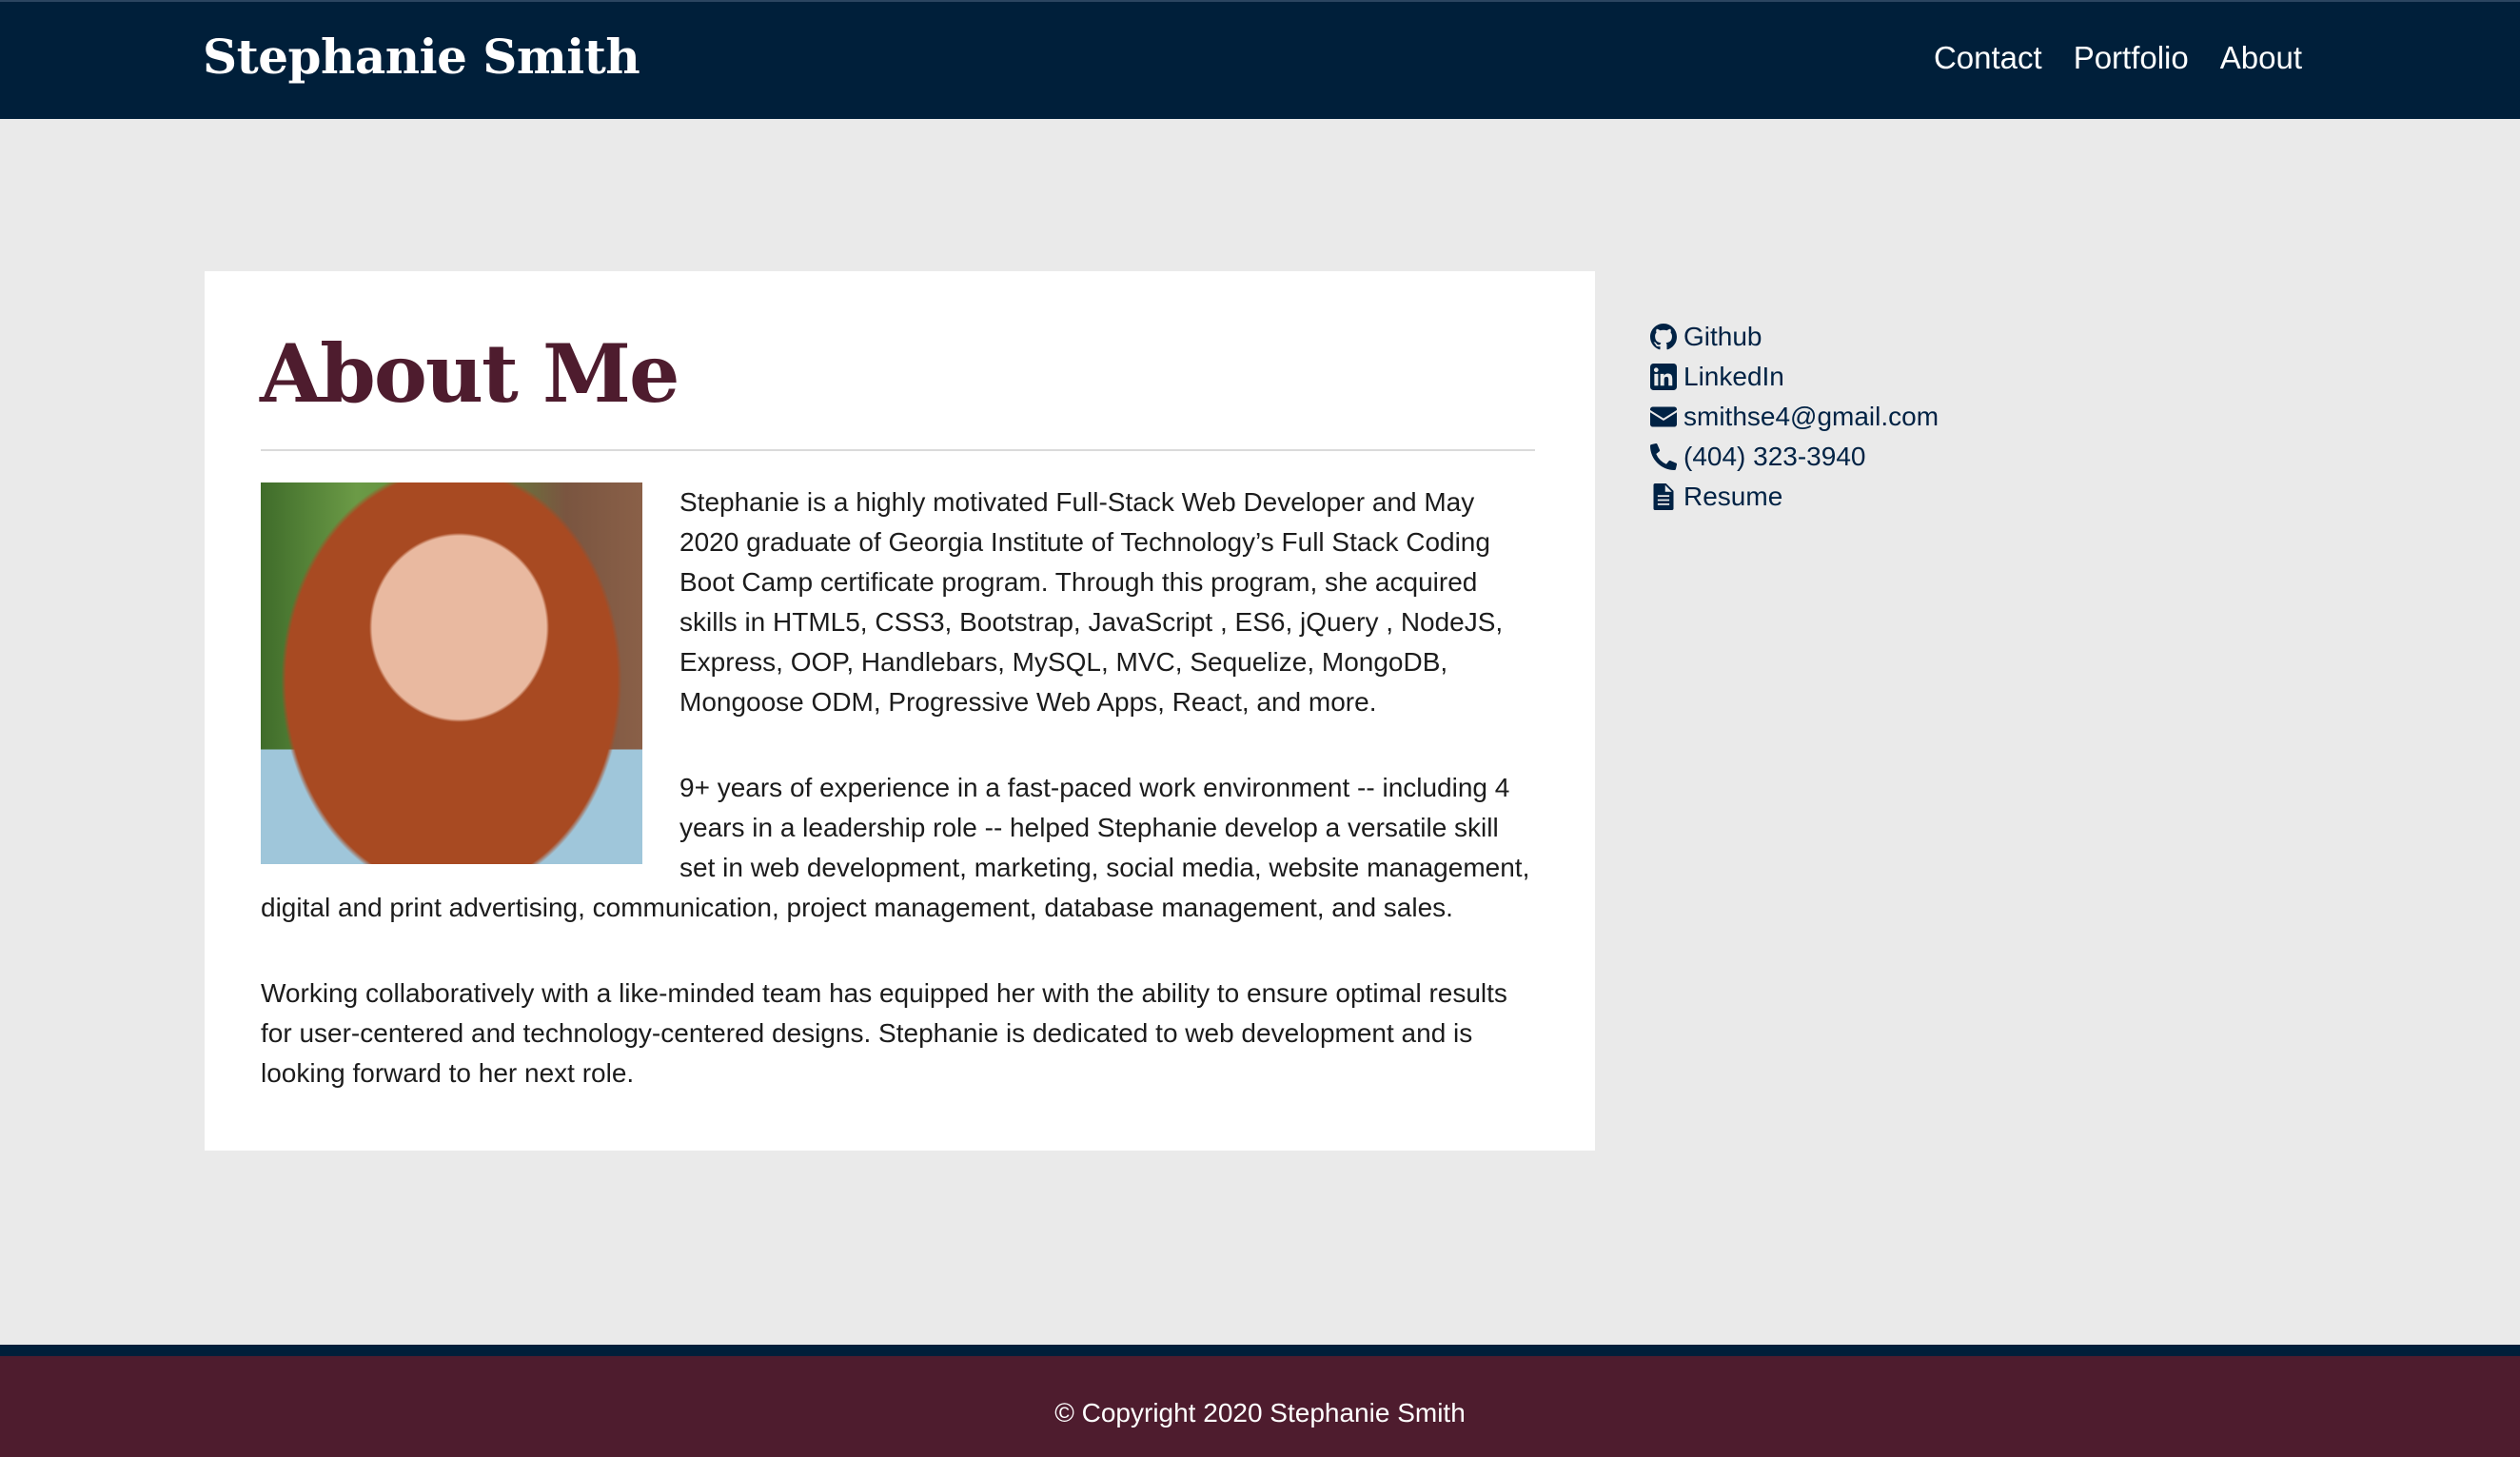 This screenshot has height=1457, width=2520. Describe the element at coordinates (1260, 1412) in the screenshot. I see `copyright-text: © Copyright 2020 Stephanie Smith` at that location.